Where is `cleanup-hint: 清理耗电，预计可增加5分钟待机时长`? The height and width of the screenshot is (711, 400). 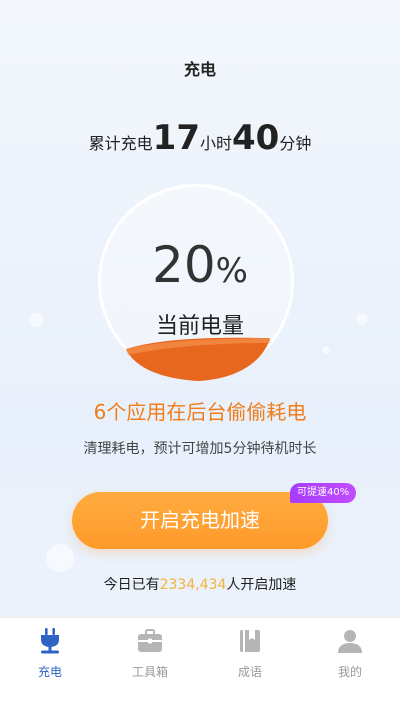 cleanup-hint: 清理耗电，预计可增加5分钟待机时长 is located at coordinates (200, 449).